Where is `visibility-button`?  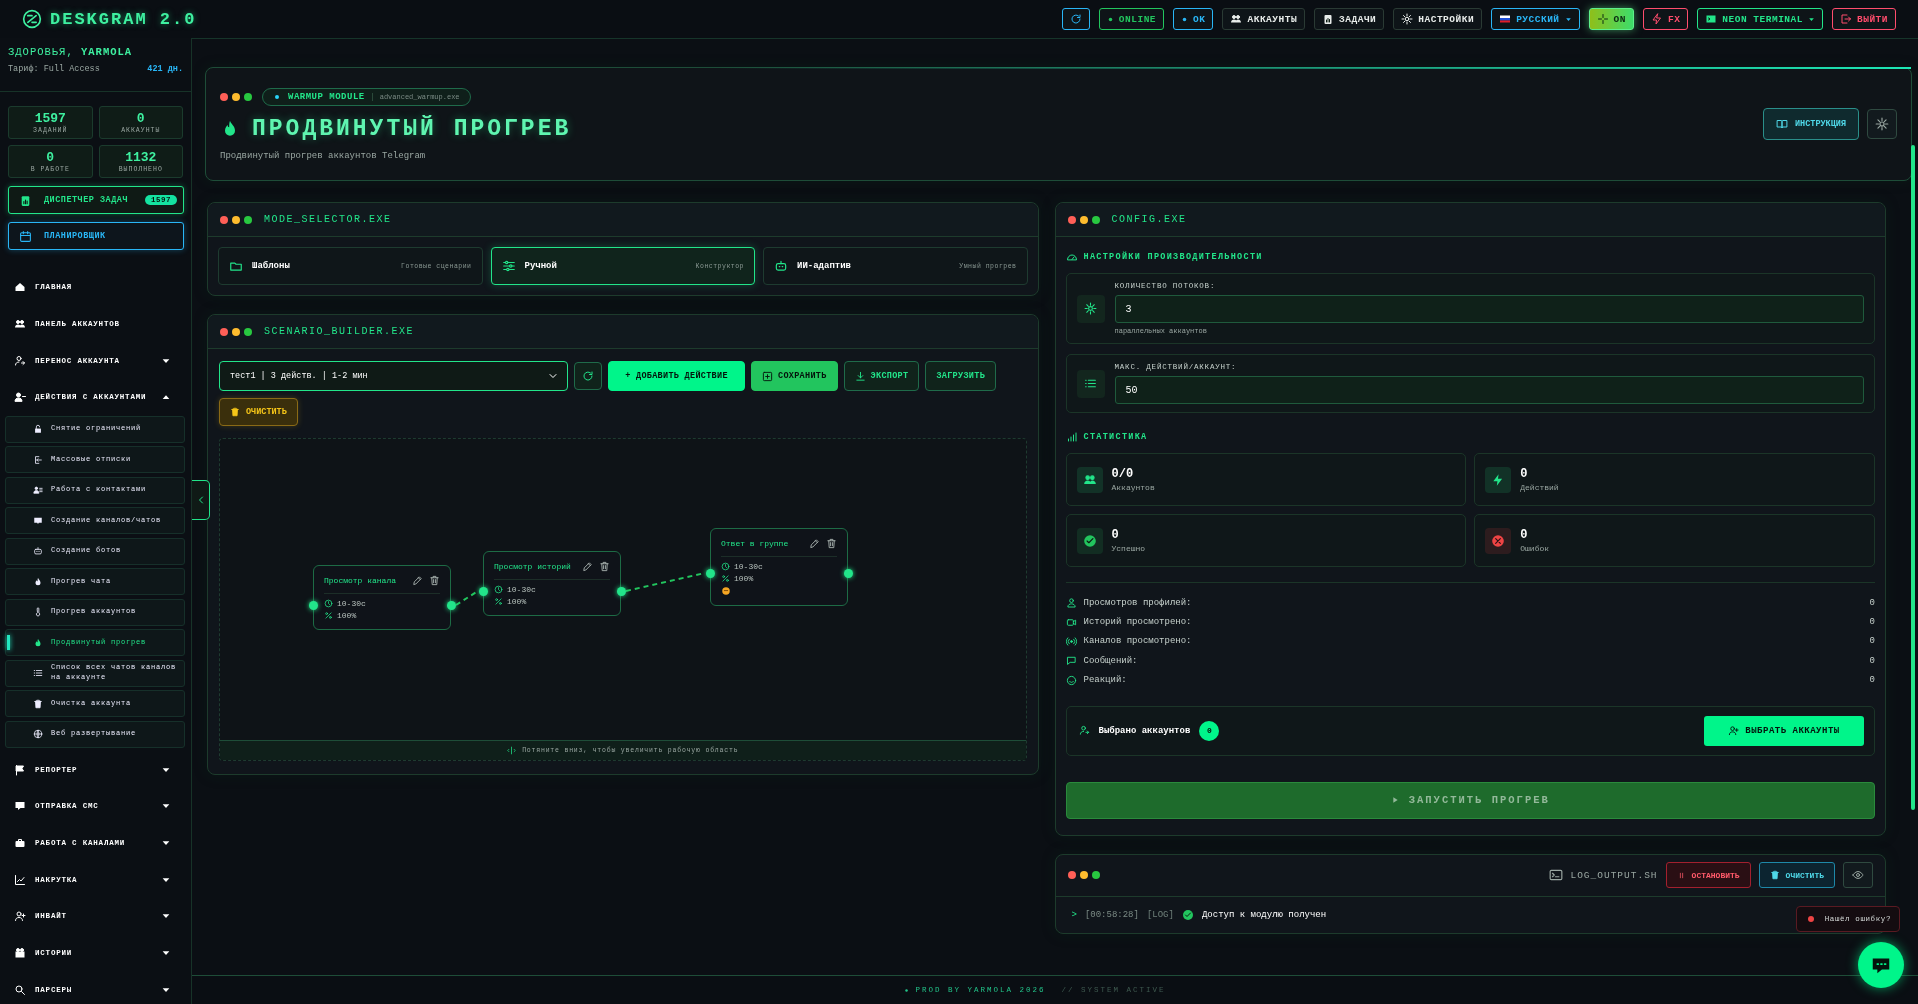
visibility-button is located at coordinates (1858, 875).